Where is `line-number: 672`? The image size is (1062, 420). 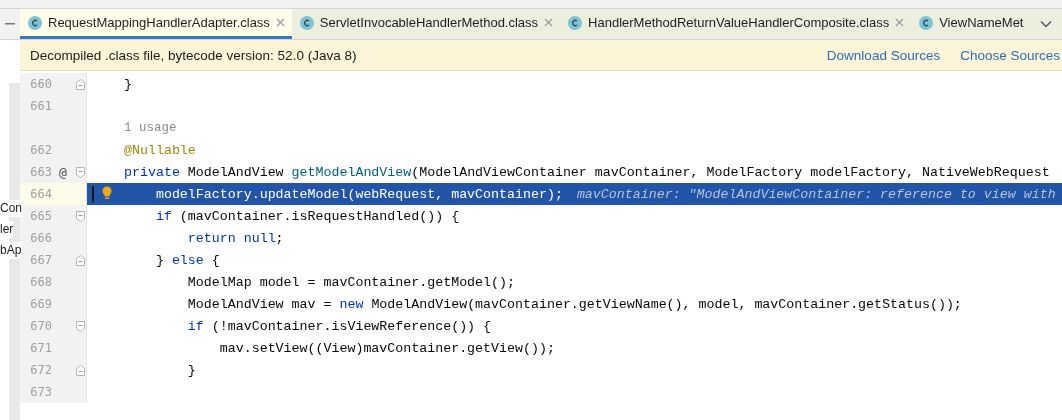
line-number: 672 is located at coordinates (40, 370).